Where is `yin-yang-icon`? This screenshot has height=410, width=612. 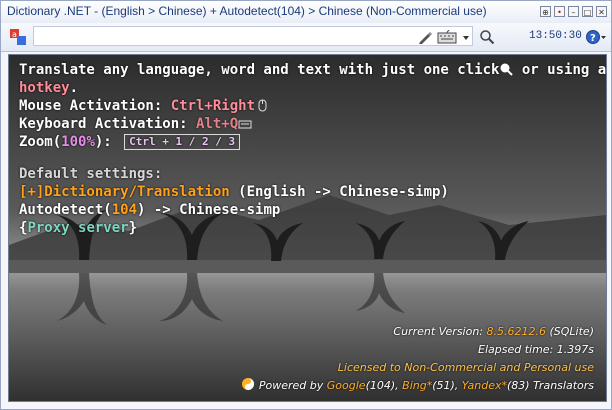 yin-yang-icon is located at coordinates (247, 384).